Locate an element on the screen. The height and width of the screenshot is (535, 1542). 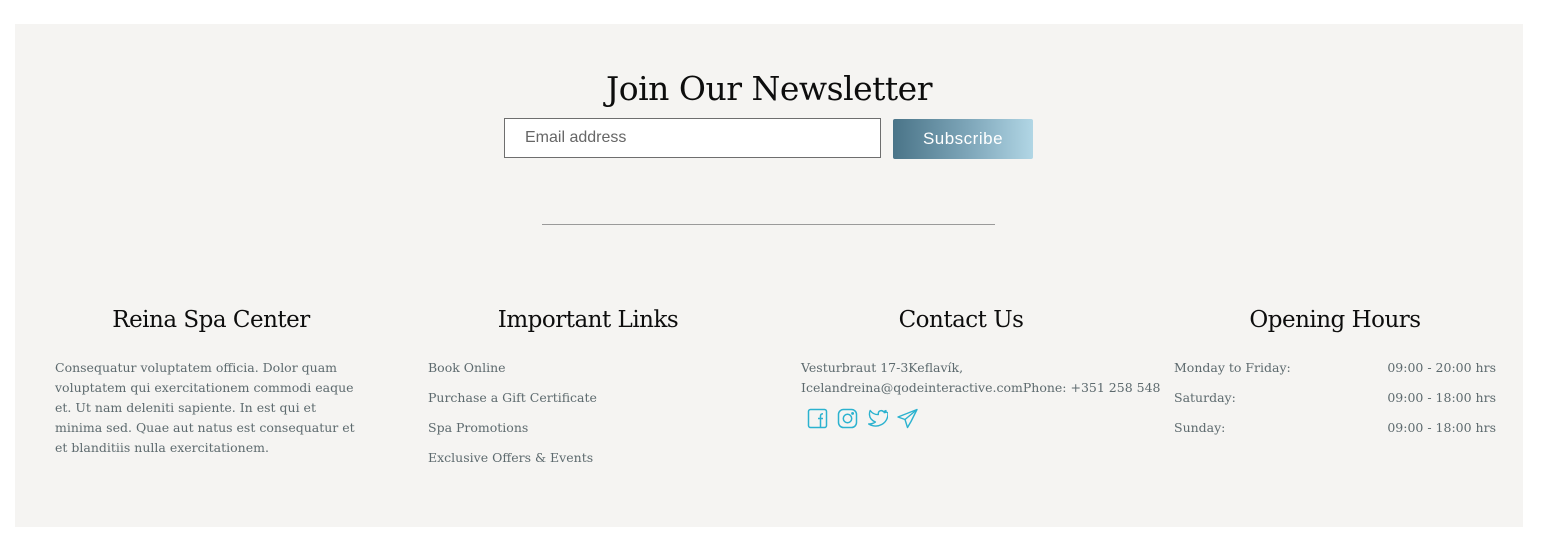
links-heading: Important Links is located at coordinates (588, 320).